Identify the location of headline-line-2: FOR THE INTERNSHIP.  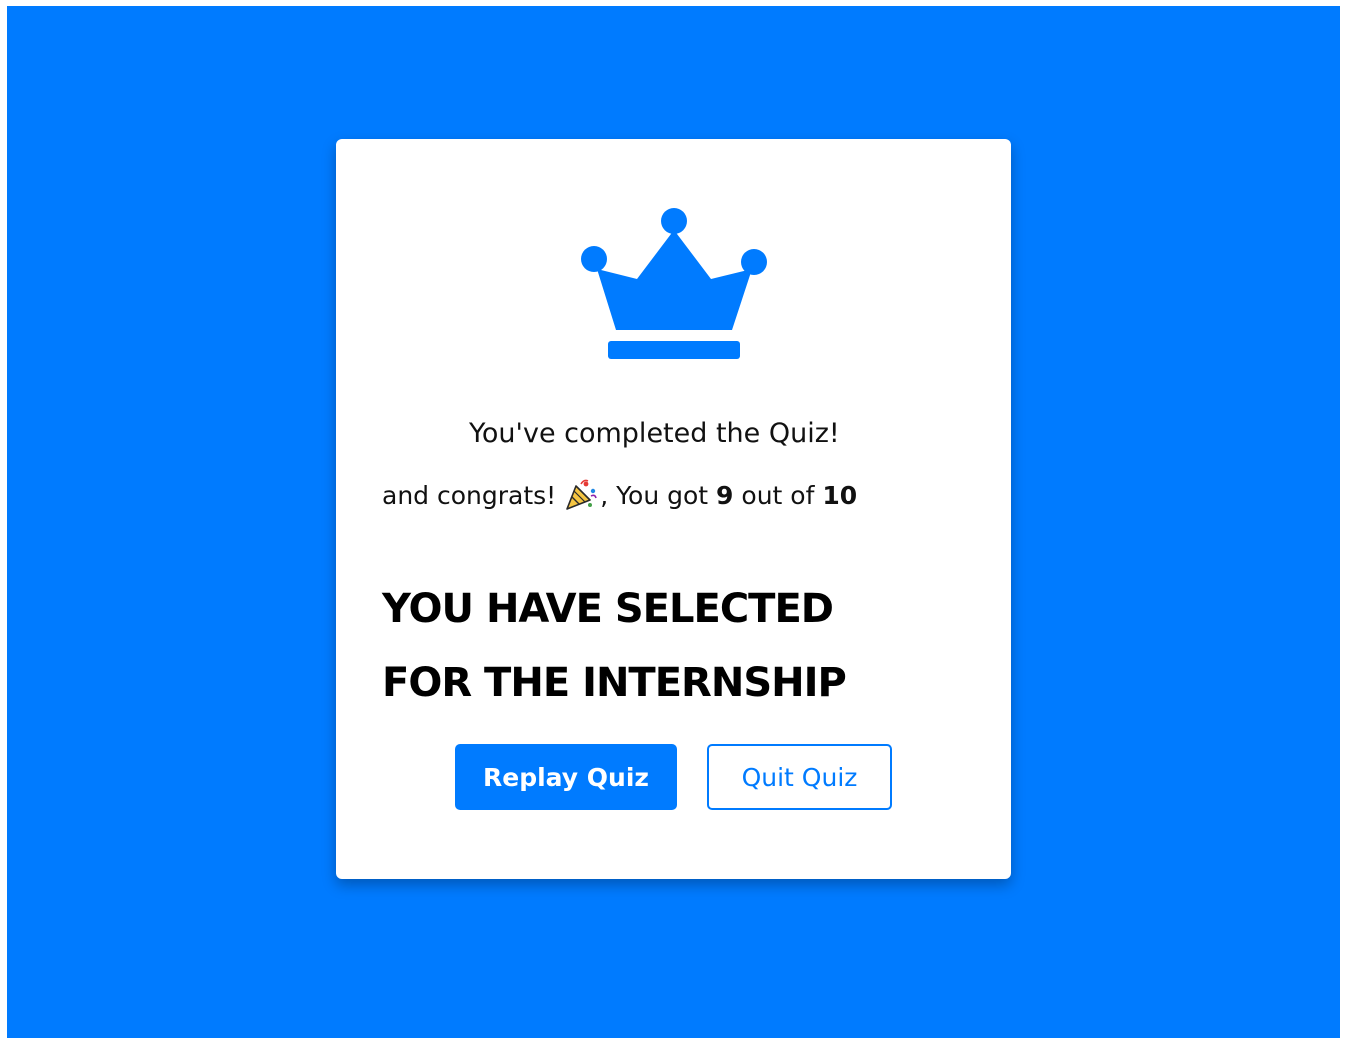
(614, 683).